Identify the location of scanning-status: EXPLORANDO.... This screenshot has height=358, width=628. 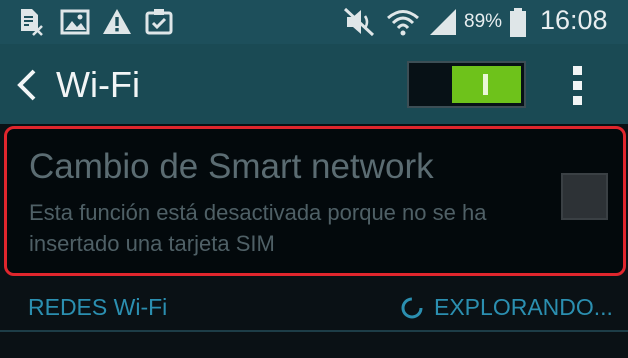
(523, 307).